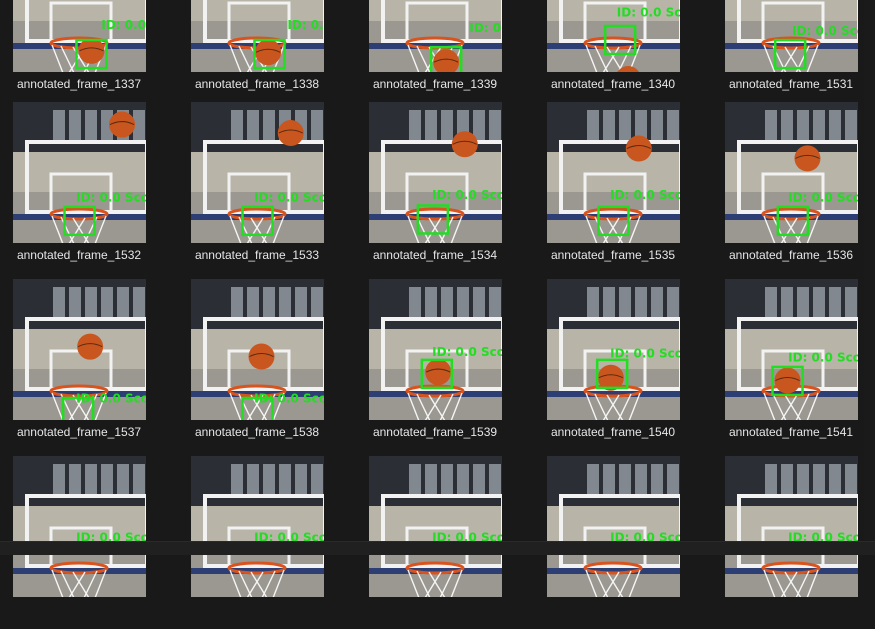 The height and width of the screenshot is (629, 875). What do you see at coordinates (791, 84) in the screenshot?
I see `file-name-label: annotated_frame_1531` at bounding box center [791, 84].